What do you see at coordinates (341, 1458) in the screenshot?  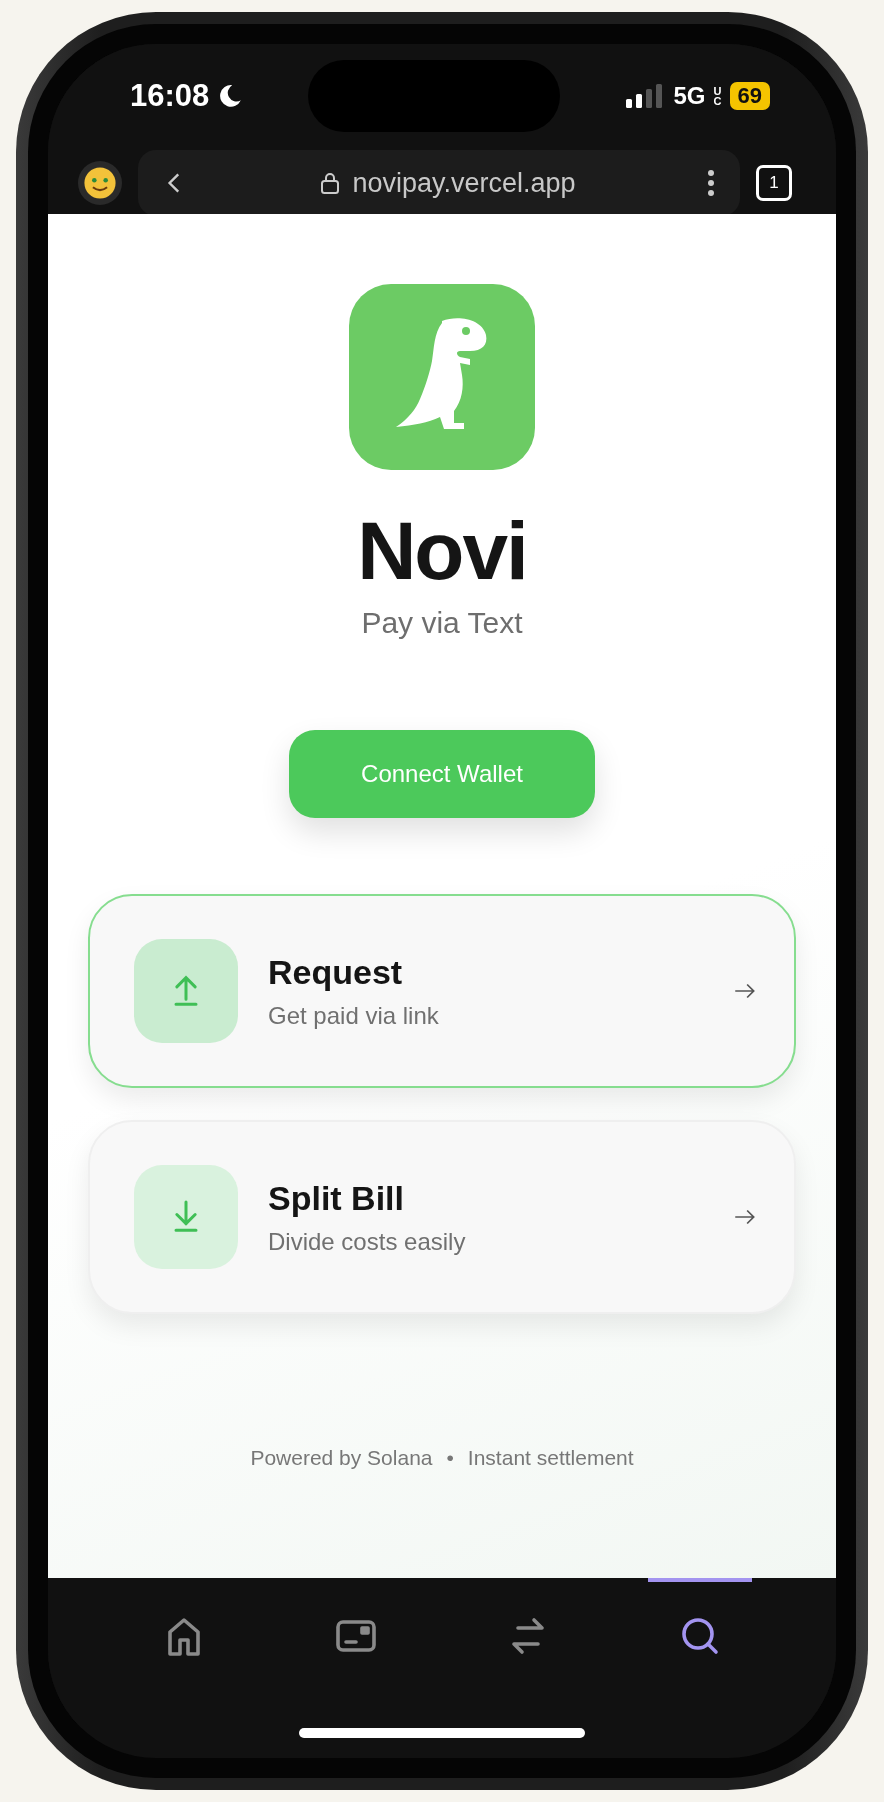 I see `footer-text: Powered by Solana` at bounding box center [341, 1458].